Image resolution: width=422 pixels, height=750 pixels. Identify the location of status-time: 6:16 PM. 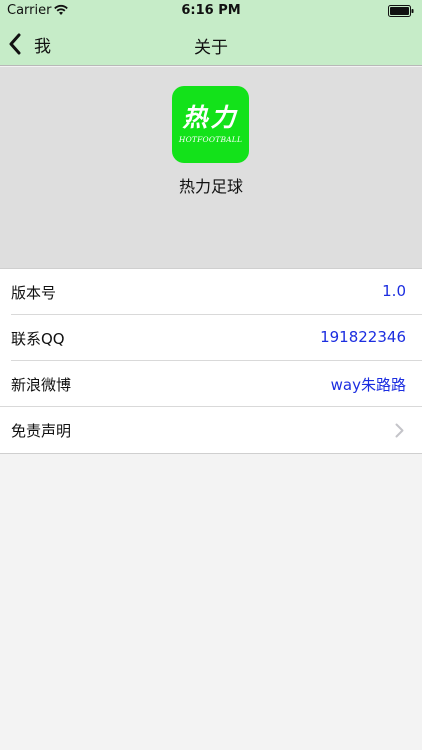
(211, 10).